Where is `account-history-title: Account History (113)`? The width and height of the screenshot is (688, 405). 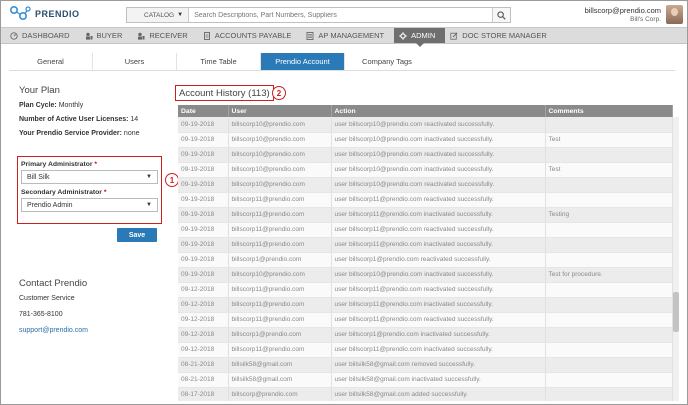
account-history-title: Account History (113) is located at coordinates (224, 93).